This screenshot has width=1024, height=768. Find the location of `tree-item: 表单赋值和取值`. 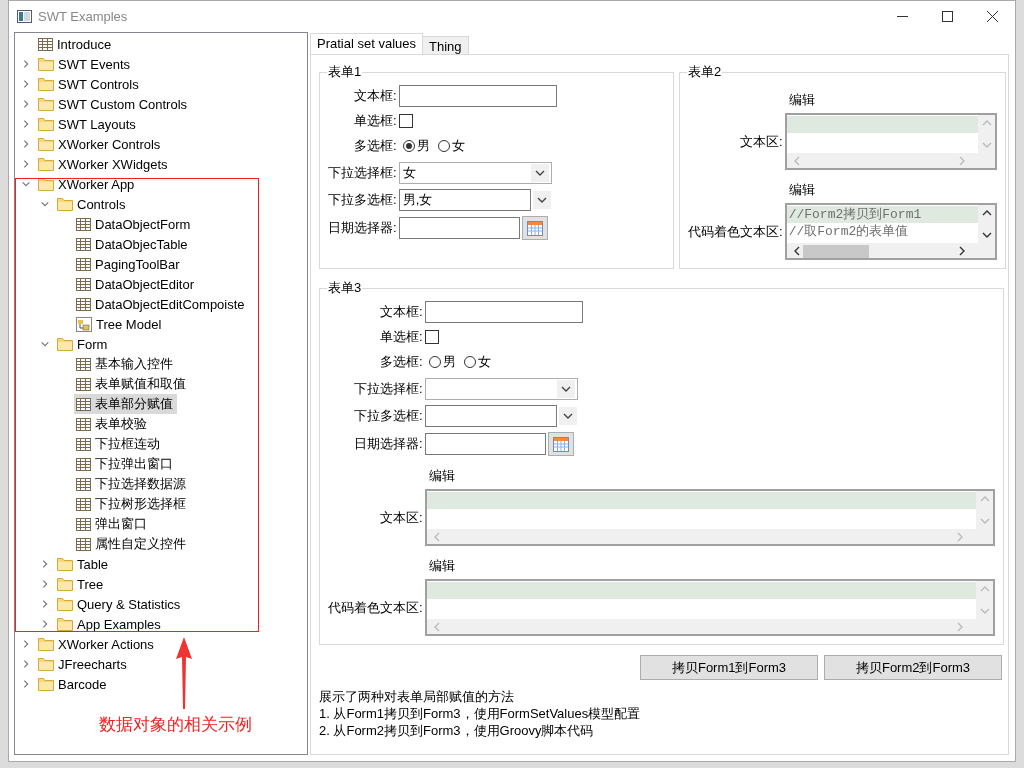

tree-item: 表单赋值和取值 is located at coordinates (132, 384).